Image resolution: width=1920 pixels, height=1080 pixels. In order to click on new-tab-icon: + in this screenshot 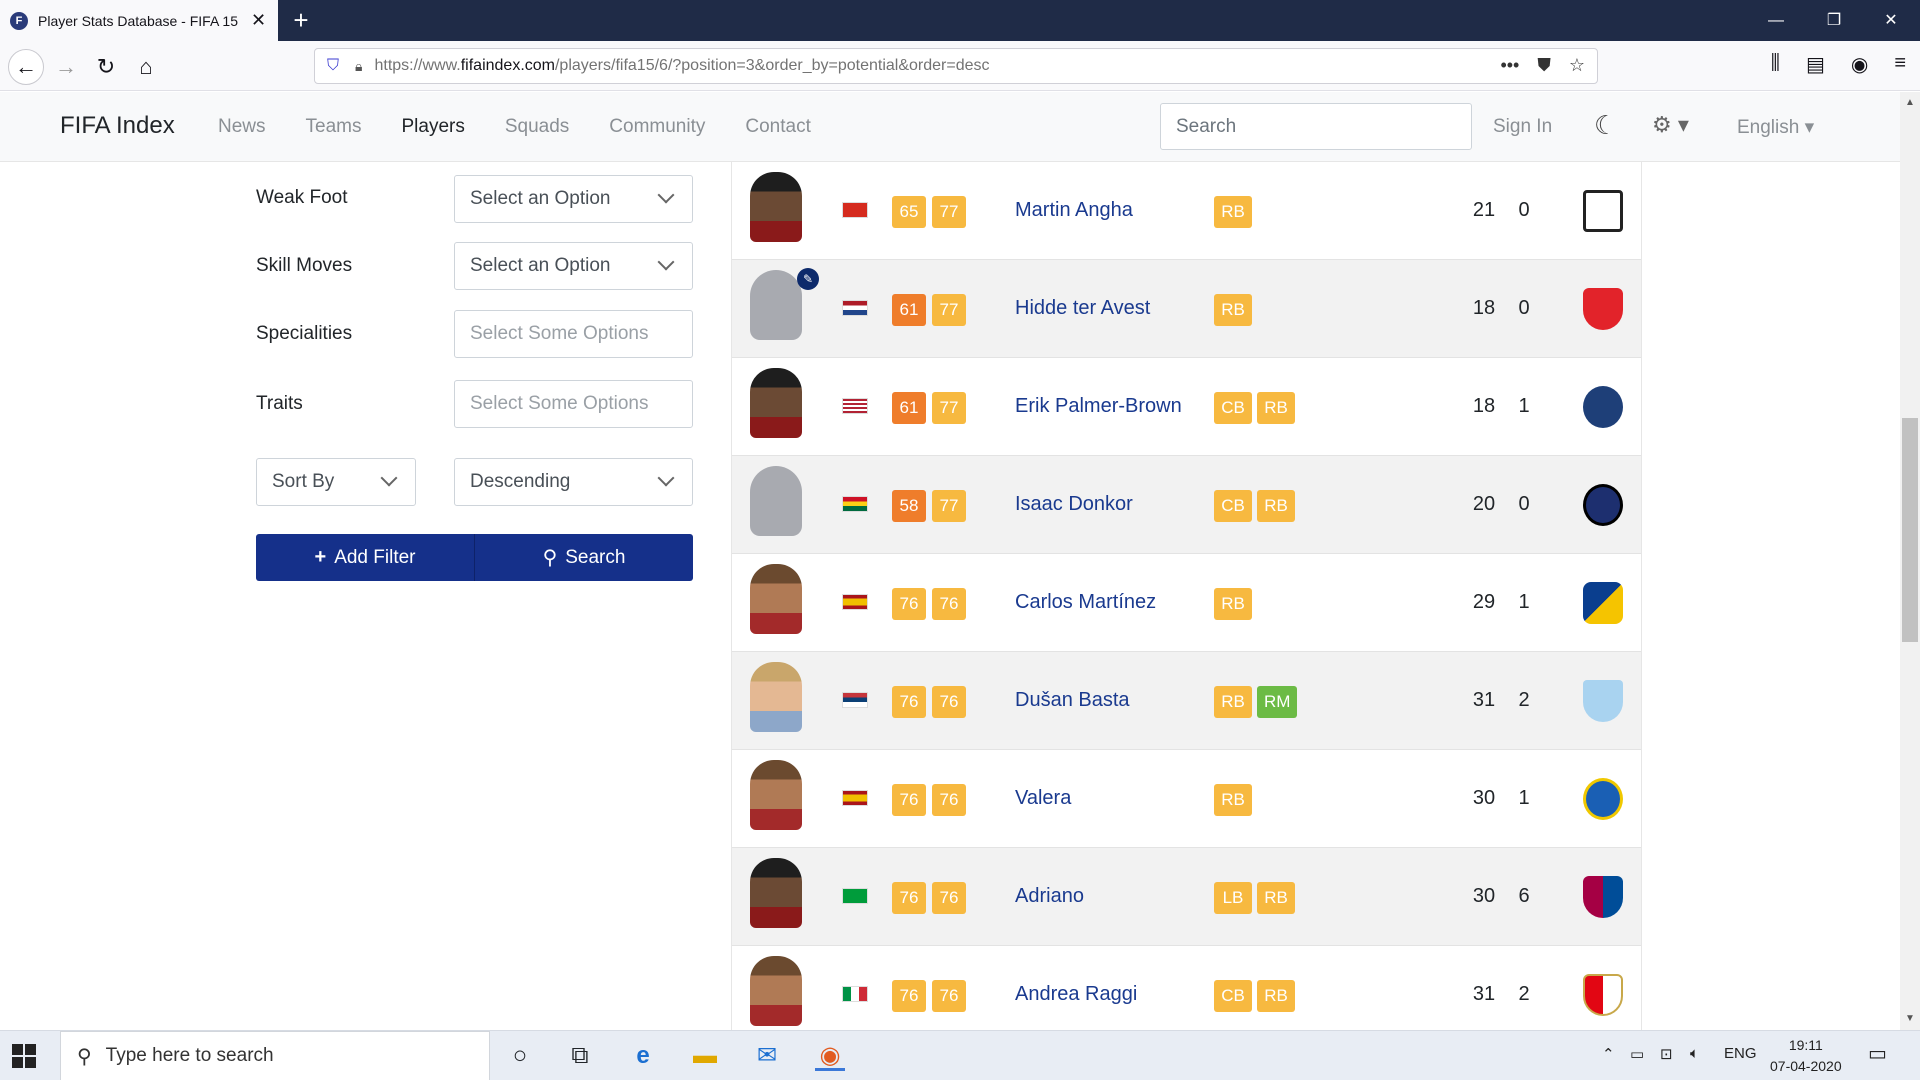, I will do `click(301, 21)`.